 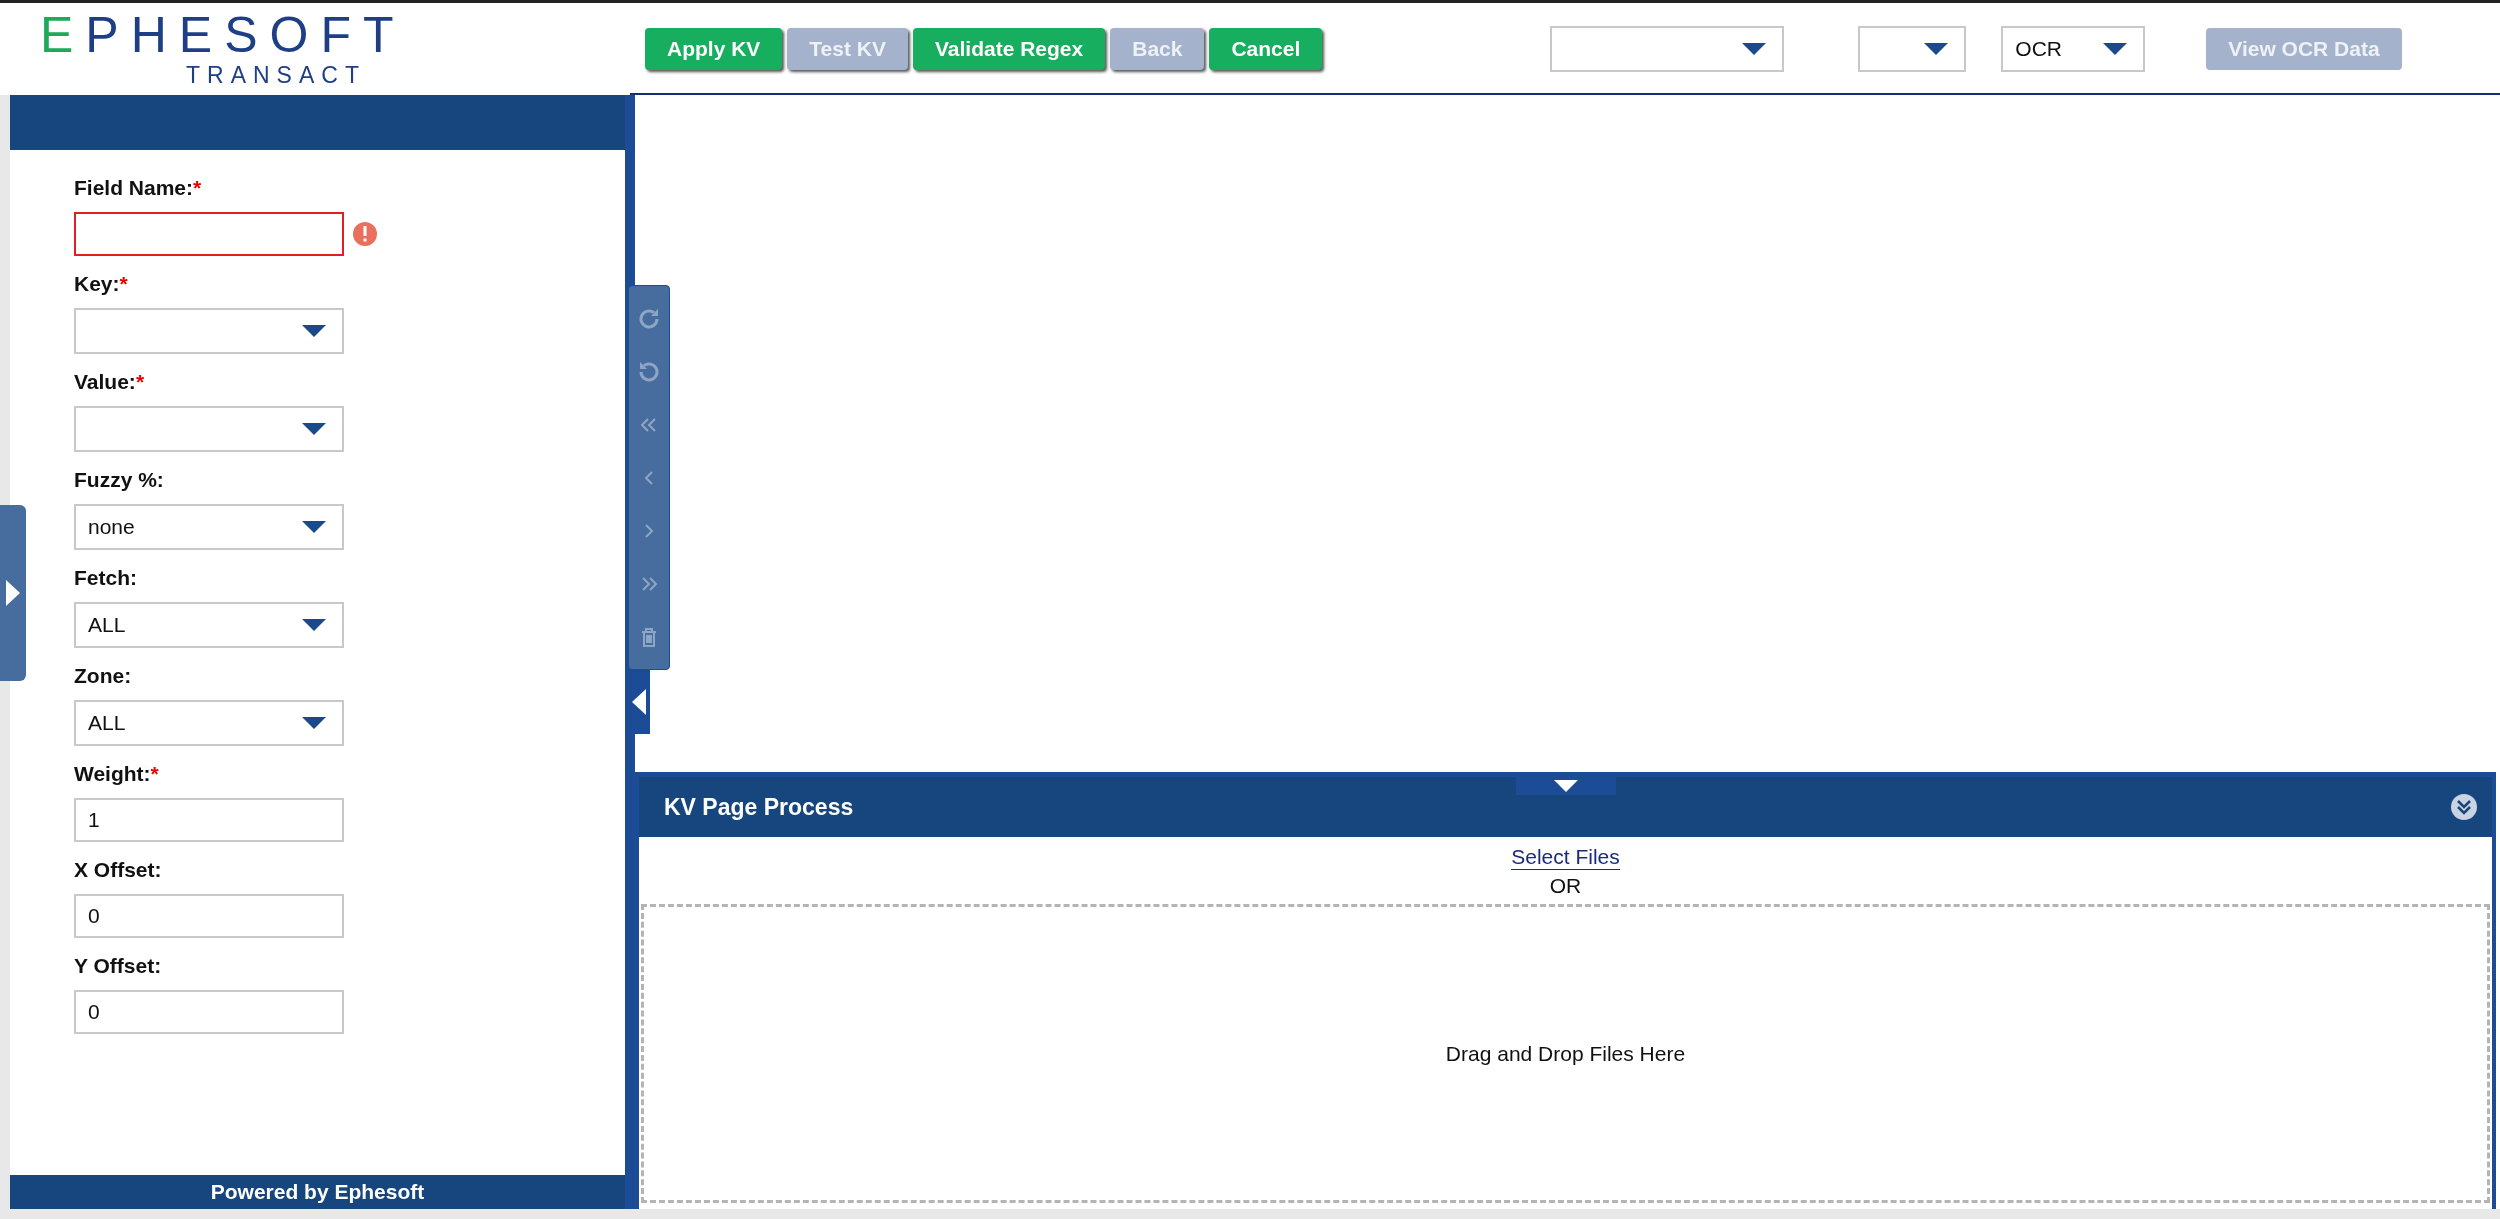 I want to click on footer-text: Powered by Ephesoft, so click(x=317, y=1192).